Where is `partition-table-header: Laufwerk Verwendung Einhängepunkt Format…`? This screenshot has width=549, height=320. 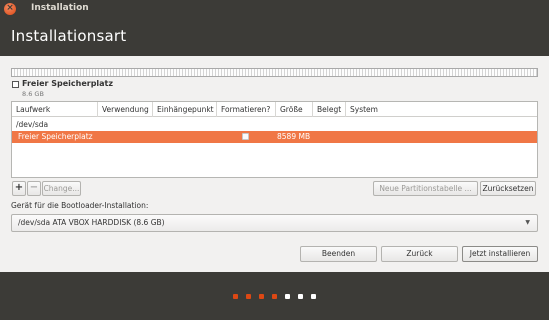
partition-table-header: Laufwerk Verwendung Einhängepunkt Format… is located at coordinates (274, 109).